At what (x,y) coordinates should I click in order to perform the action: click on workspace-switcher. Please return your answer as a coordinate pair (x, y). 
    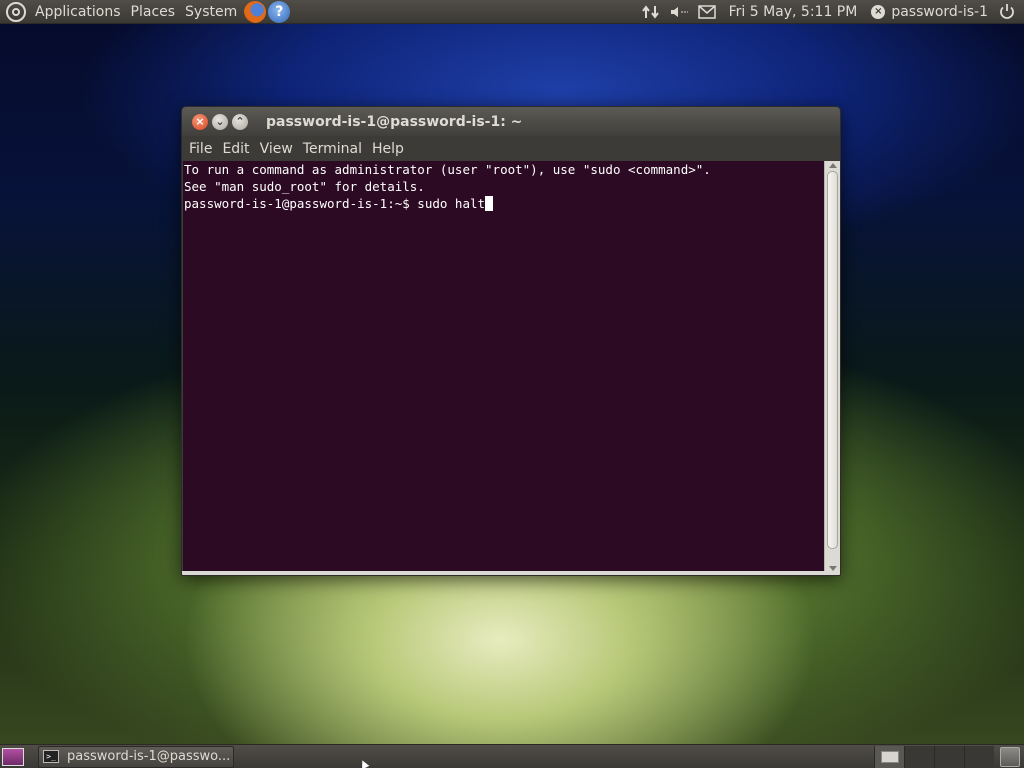
    Looking at the image, I should click on (934, 756).